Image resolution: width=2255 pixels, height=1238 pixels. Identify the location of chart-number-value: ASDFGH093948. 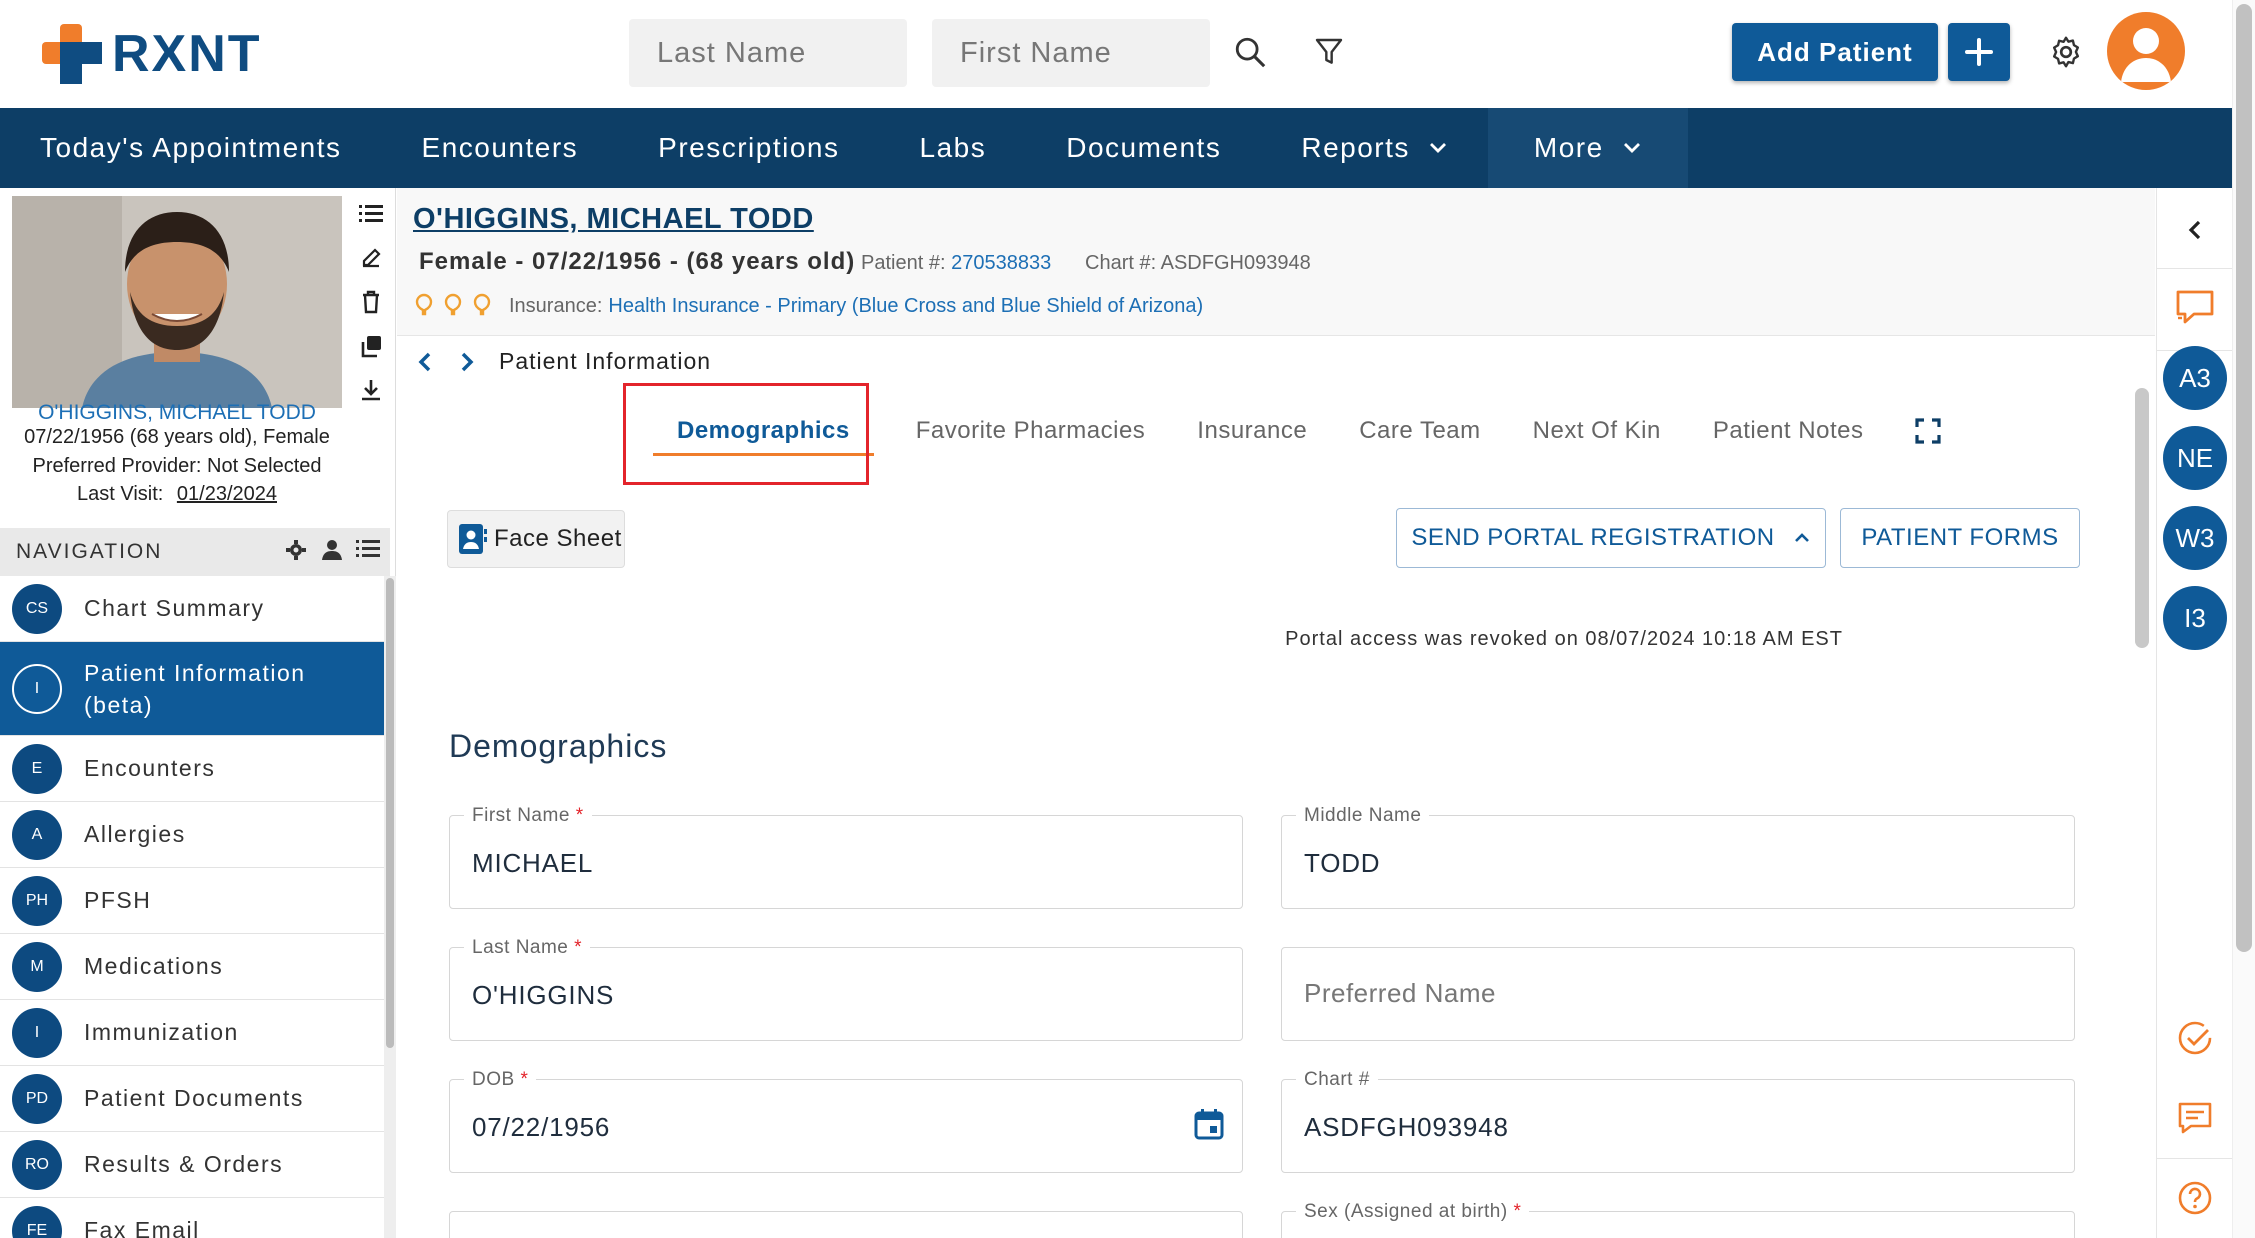
(1235, 263).